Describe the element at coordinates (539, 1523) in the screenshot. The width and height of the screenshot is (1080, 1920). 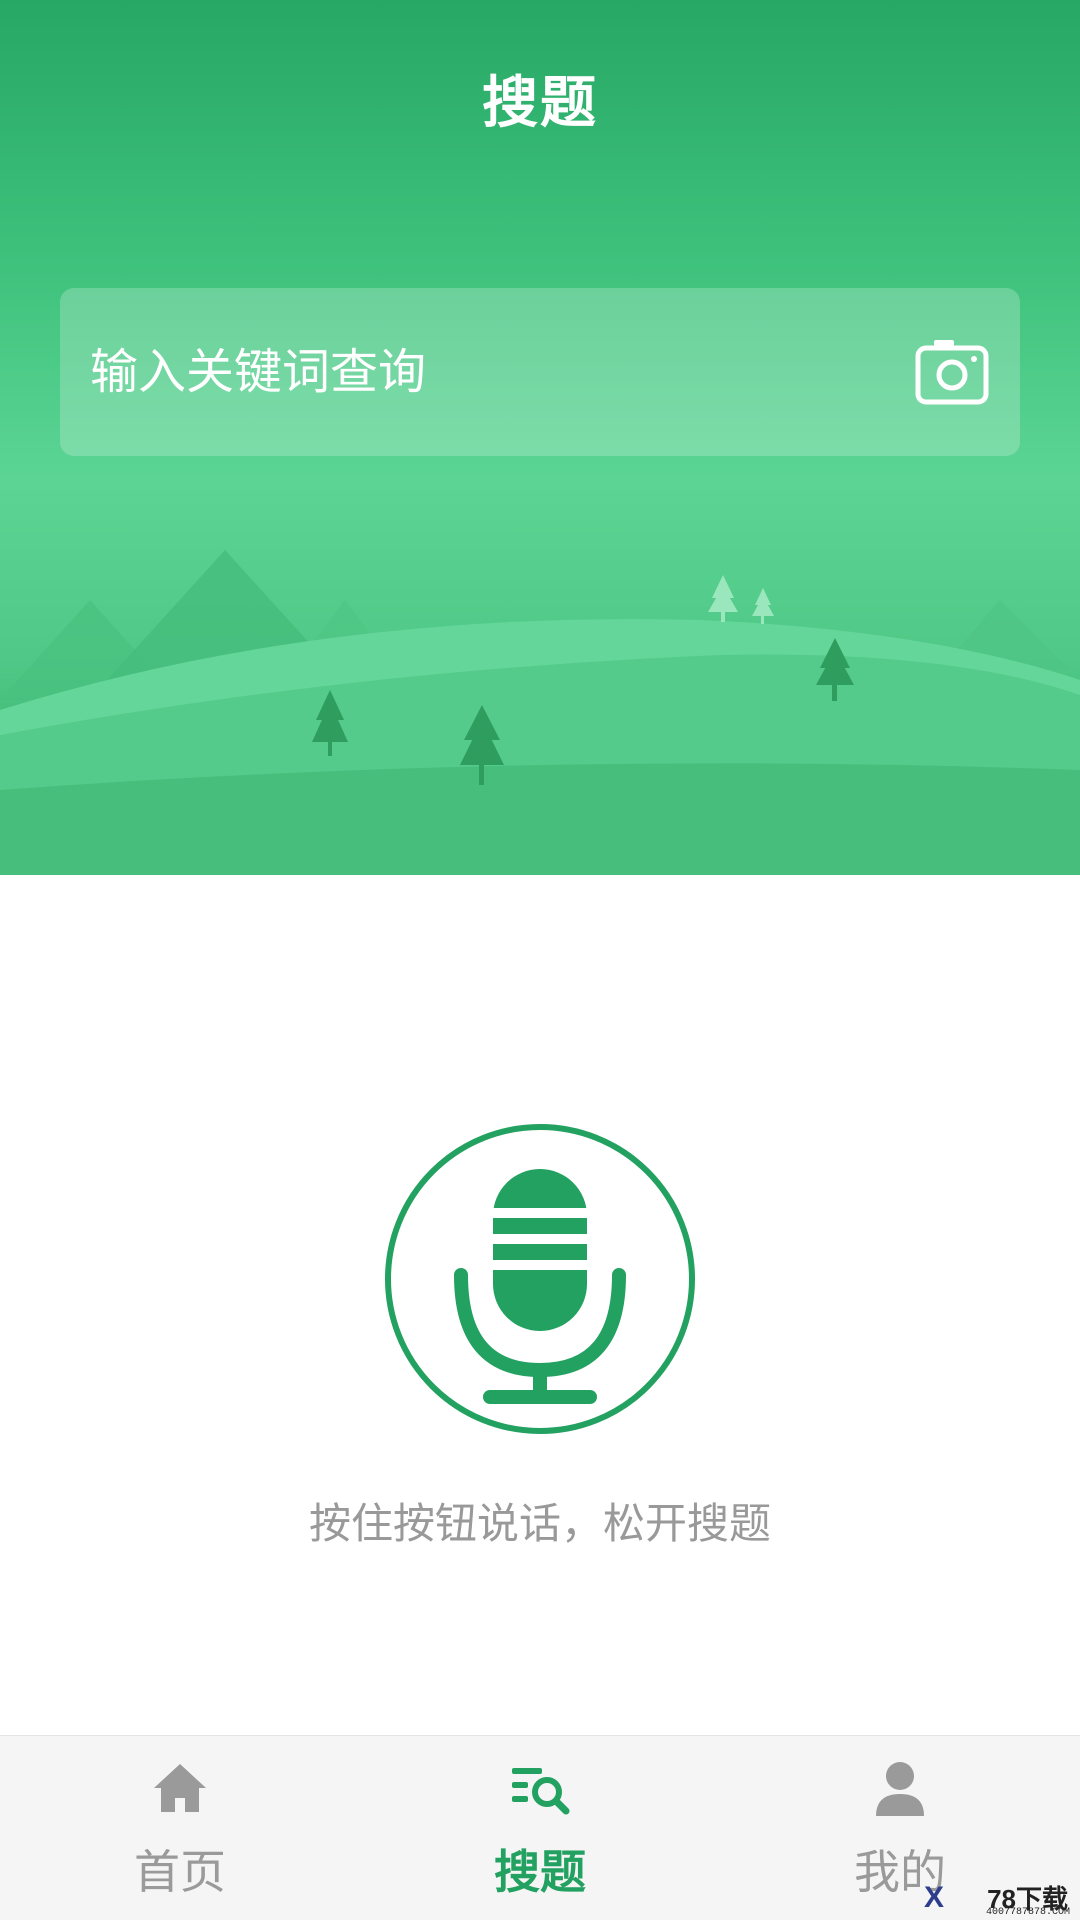
I see `voice-hint: 按住按钮说话，松开搜题` at that location.